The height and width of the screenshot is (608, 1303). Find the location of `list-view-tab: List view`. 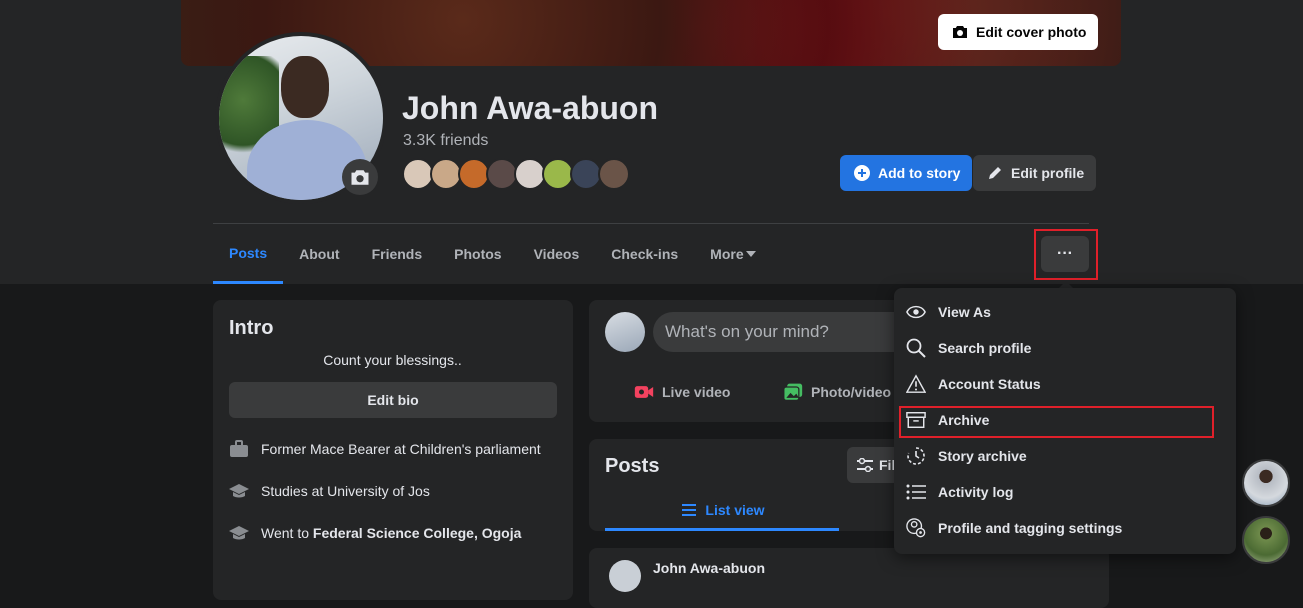

list-view-tab: List view is located at coordinates (722, 511).